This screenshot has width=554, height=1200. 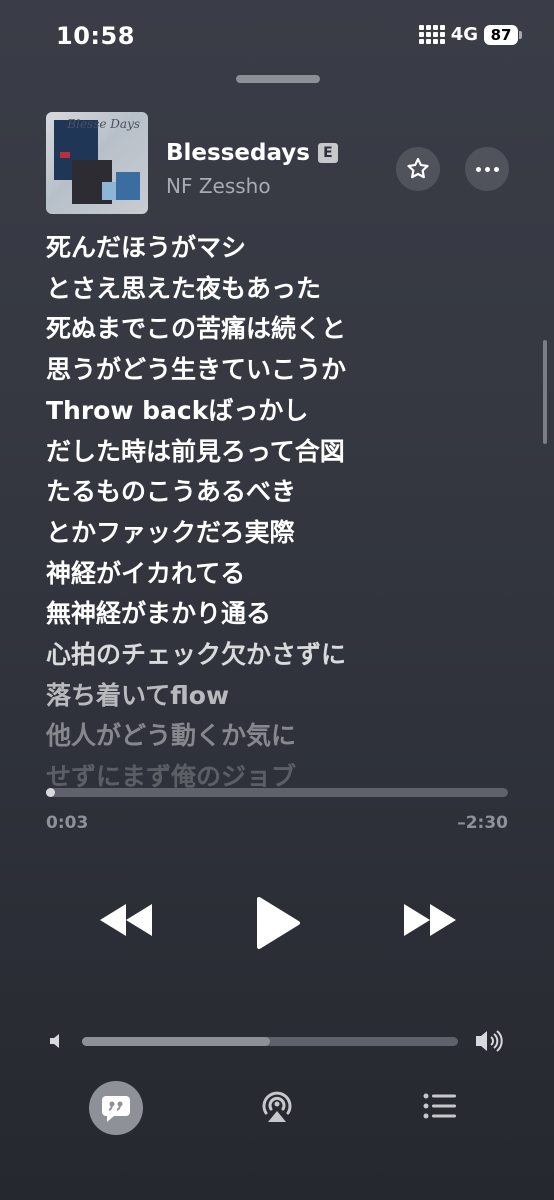 I want to click on elapsed-time: 0:03, so click(x=67, y=823).